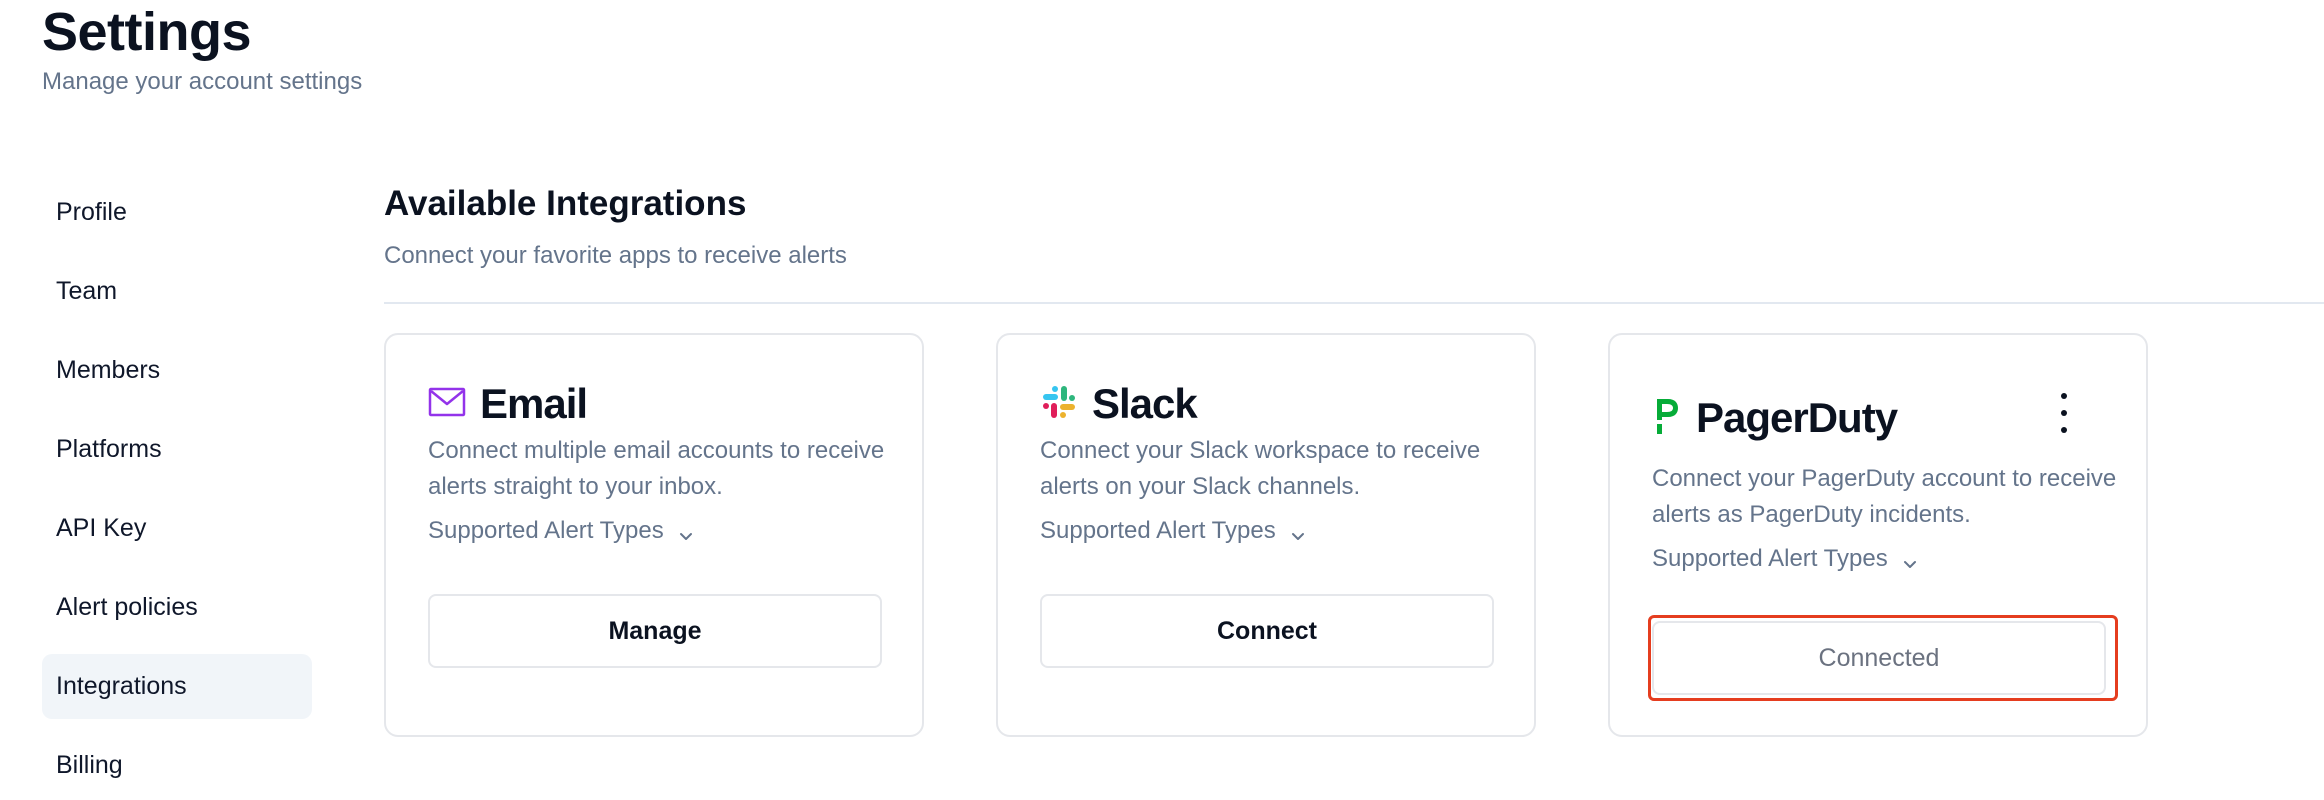 This screenshot has width=2324, height=800. Describe the element at coordinates (177, 212) in the screenshot. I see `sidebar-item-profile: Profile` at that location.